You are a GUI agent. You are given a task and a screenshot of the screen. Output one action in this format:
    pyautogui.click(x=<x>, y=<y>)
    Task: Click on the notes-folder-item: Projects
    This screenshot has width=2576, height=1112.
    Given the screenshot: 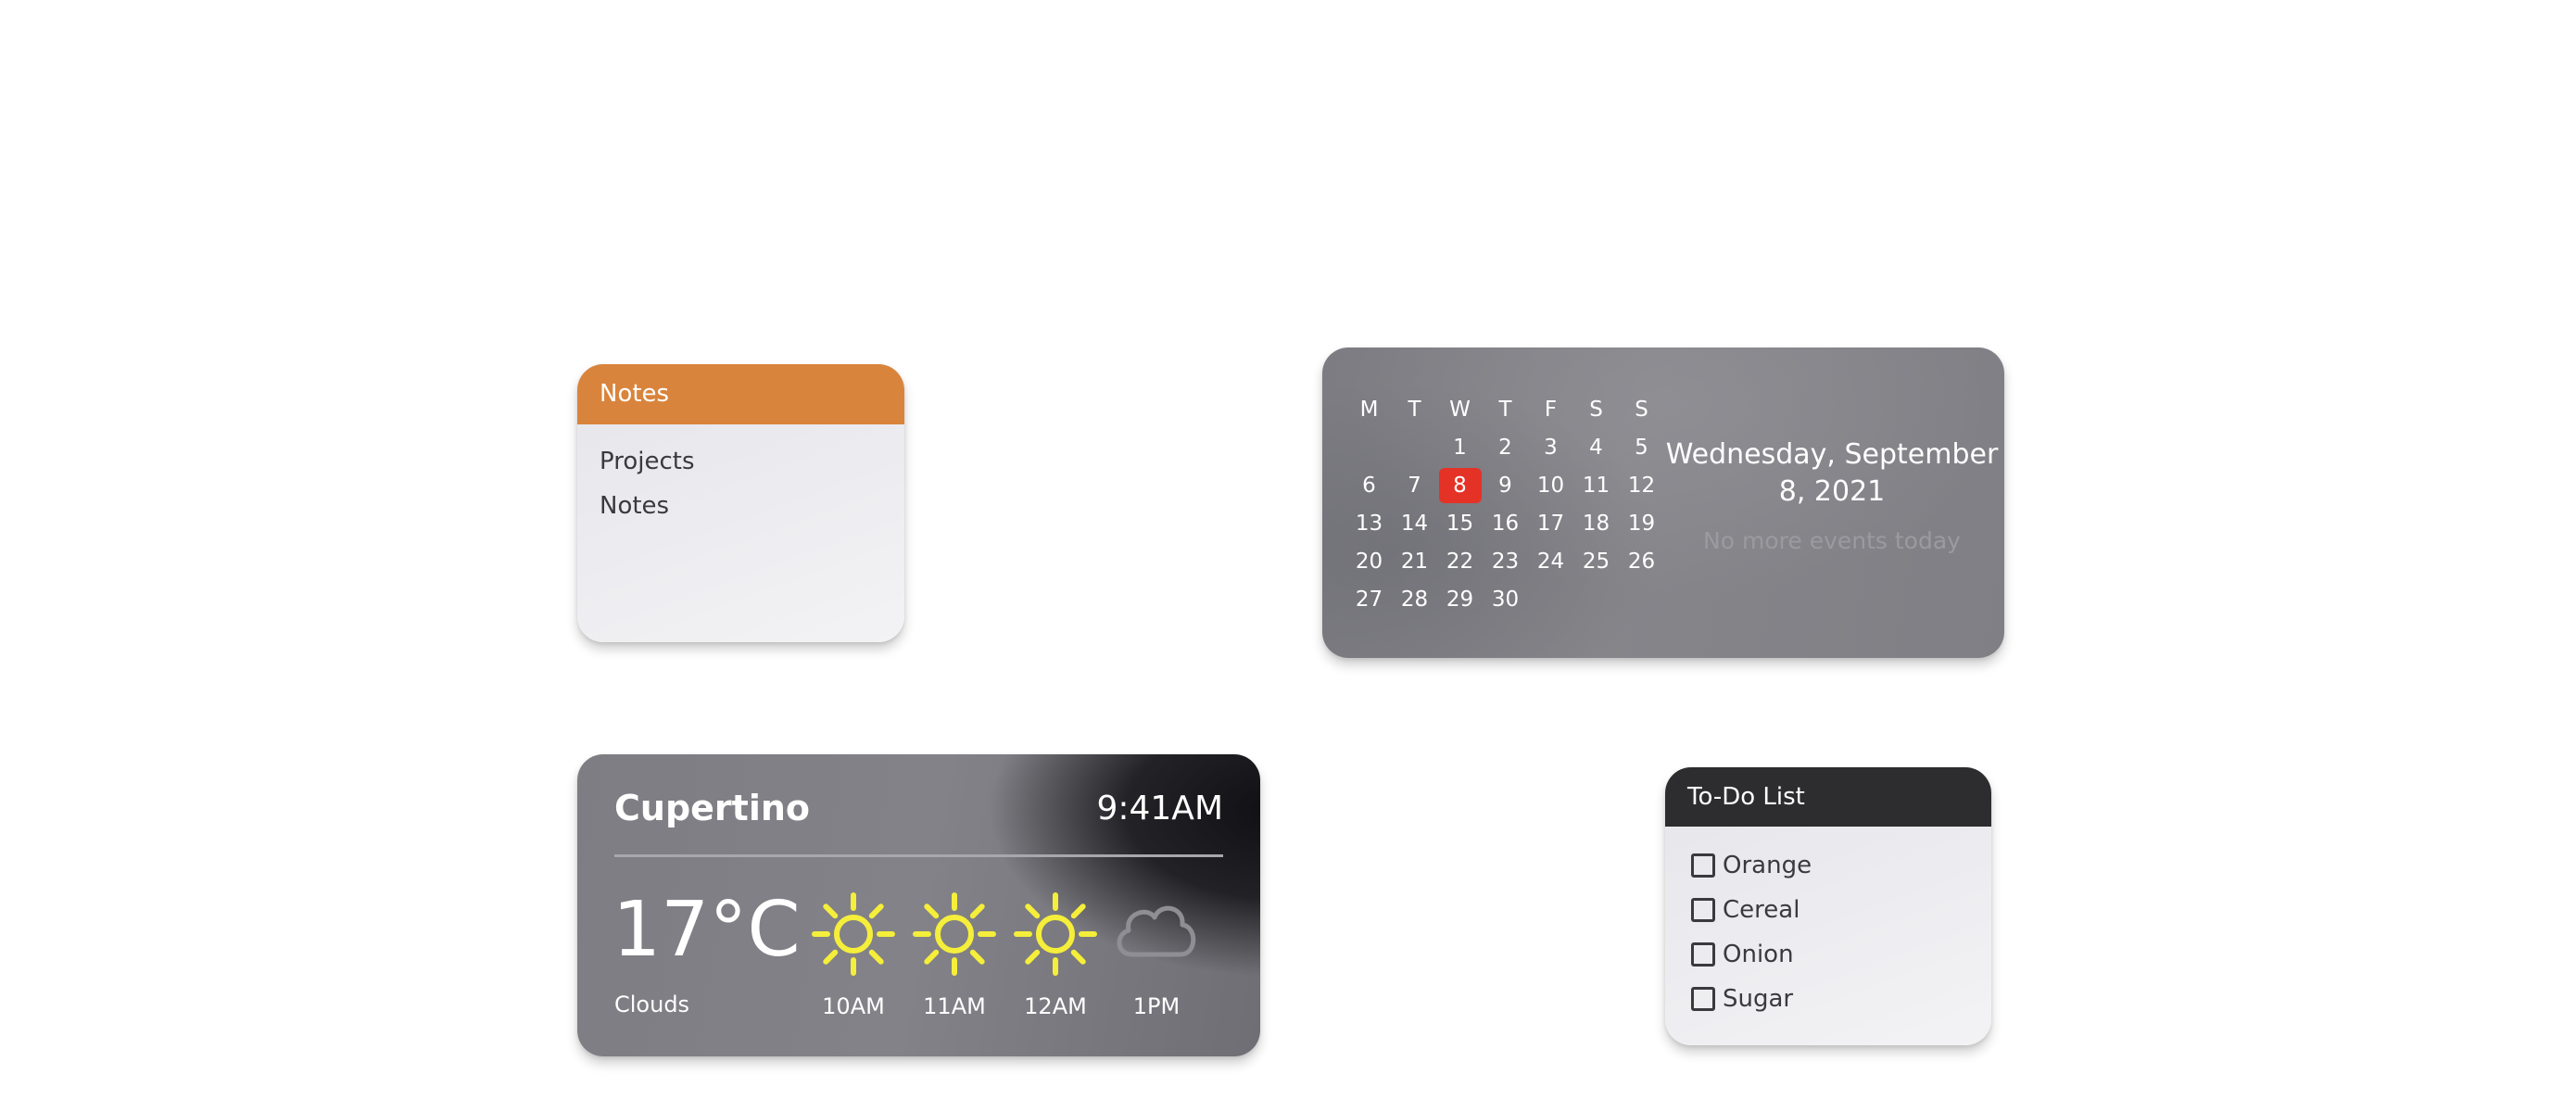 What is the action you would take?
    pyautogui.click(x=741, y=461)
    